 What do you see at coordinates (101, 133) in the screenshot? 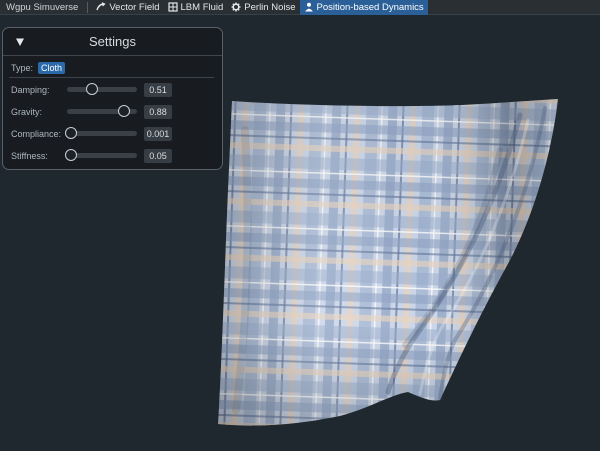
I see `compliance-slider` at bounding box center [101, 133].